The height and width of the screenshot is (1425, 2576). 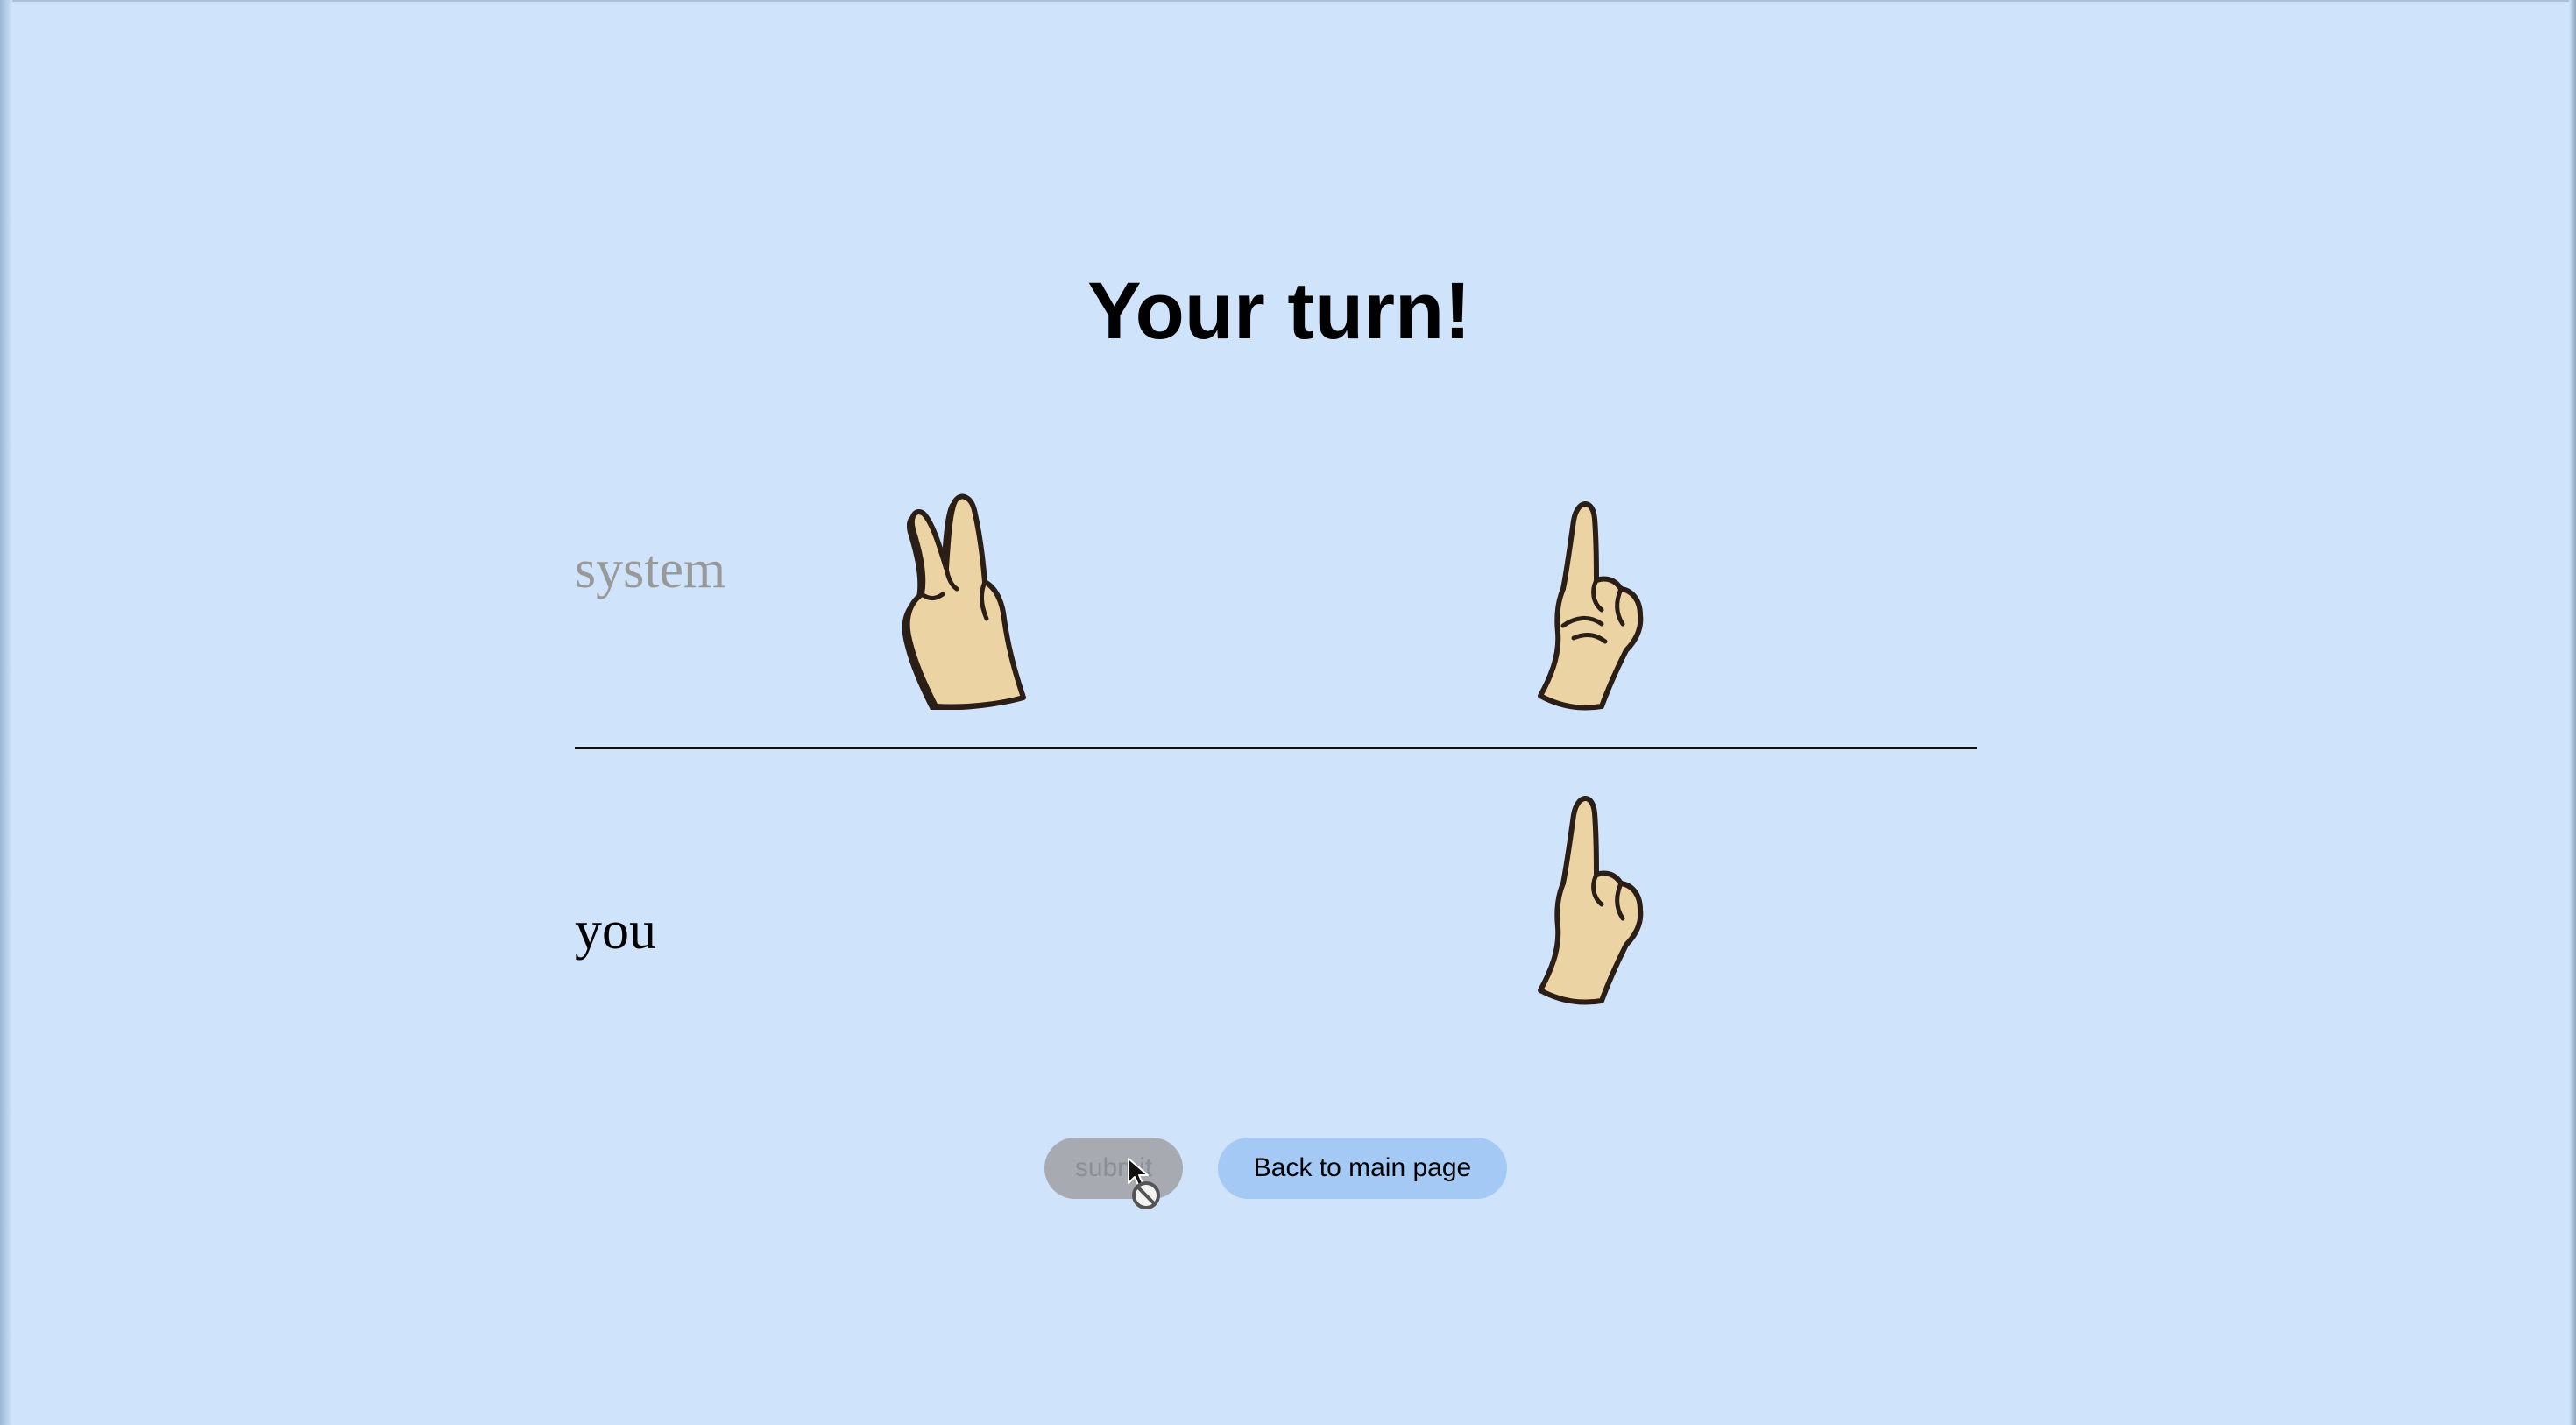 I want to click on window-left-edge, so click(x=6, y=712).